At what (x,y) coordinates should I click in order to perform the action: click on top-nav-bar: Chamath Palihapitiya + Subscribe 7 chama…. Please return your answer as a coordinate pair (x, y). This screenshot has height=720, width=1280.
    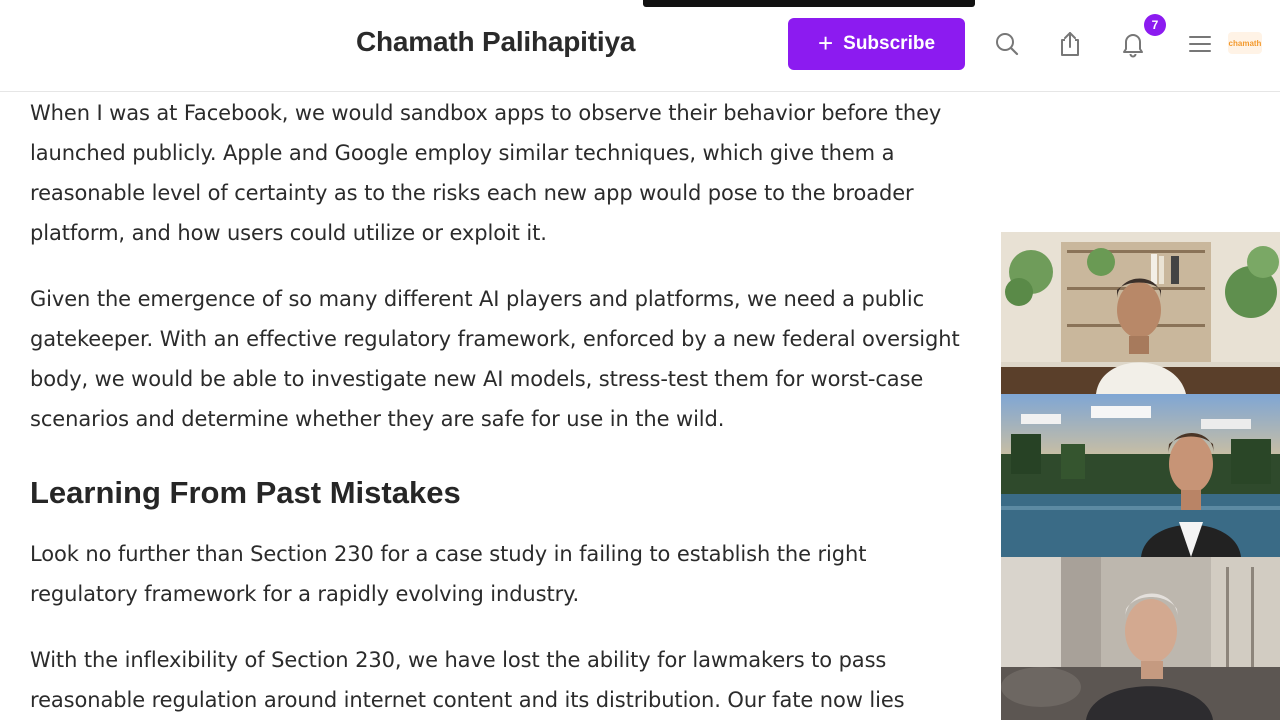
    Looking at the image, I should click on (640, 46).